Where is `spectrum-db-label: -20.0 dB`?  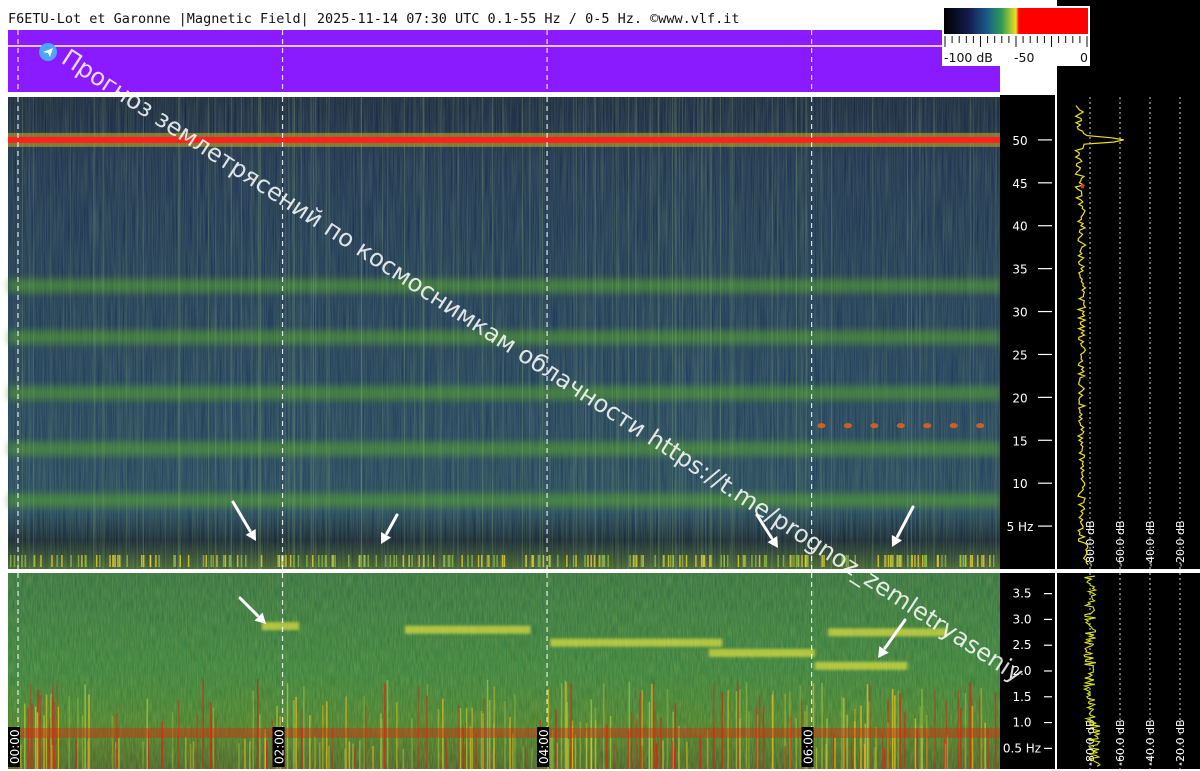 spectrum-db-label: -20.0 dB is located at coordinates (1180, 743).